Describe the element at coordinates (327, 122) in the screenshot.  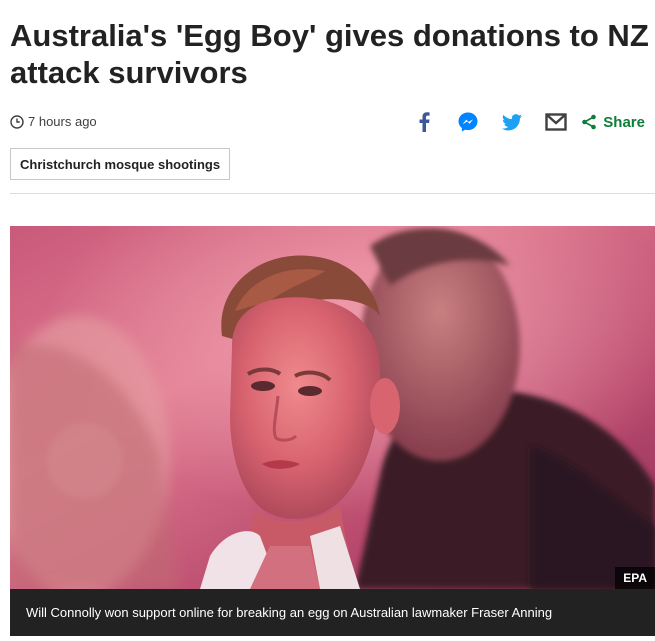
I see `article-meta: 7 hours ago Share` at that location.